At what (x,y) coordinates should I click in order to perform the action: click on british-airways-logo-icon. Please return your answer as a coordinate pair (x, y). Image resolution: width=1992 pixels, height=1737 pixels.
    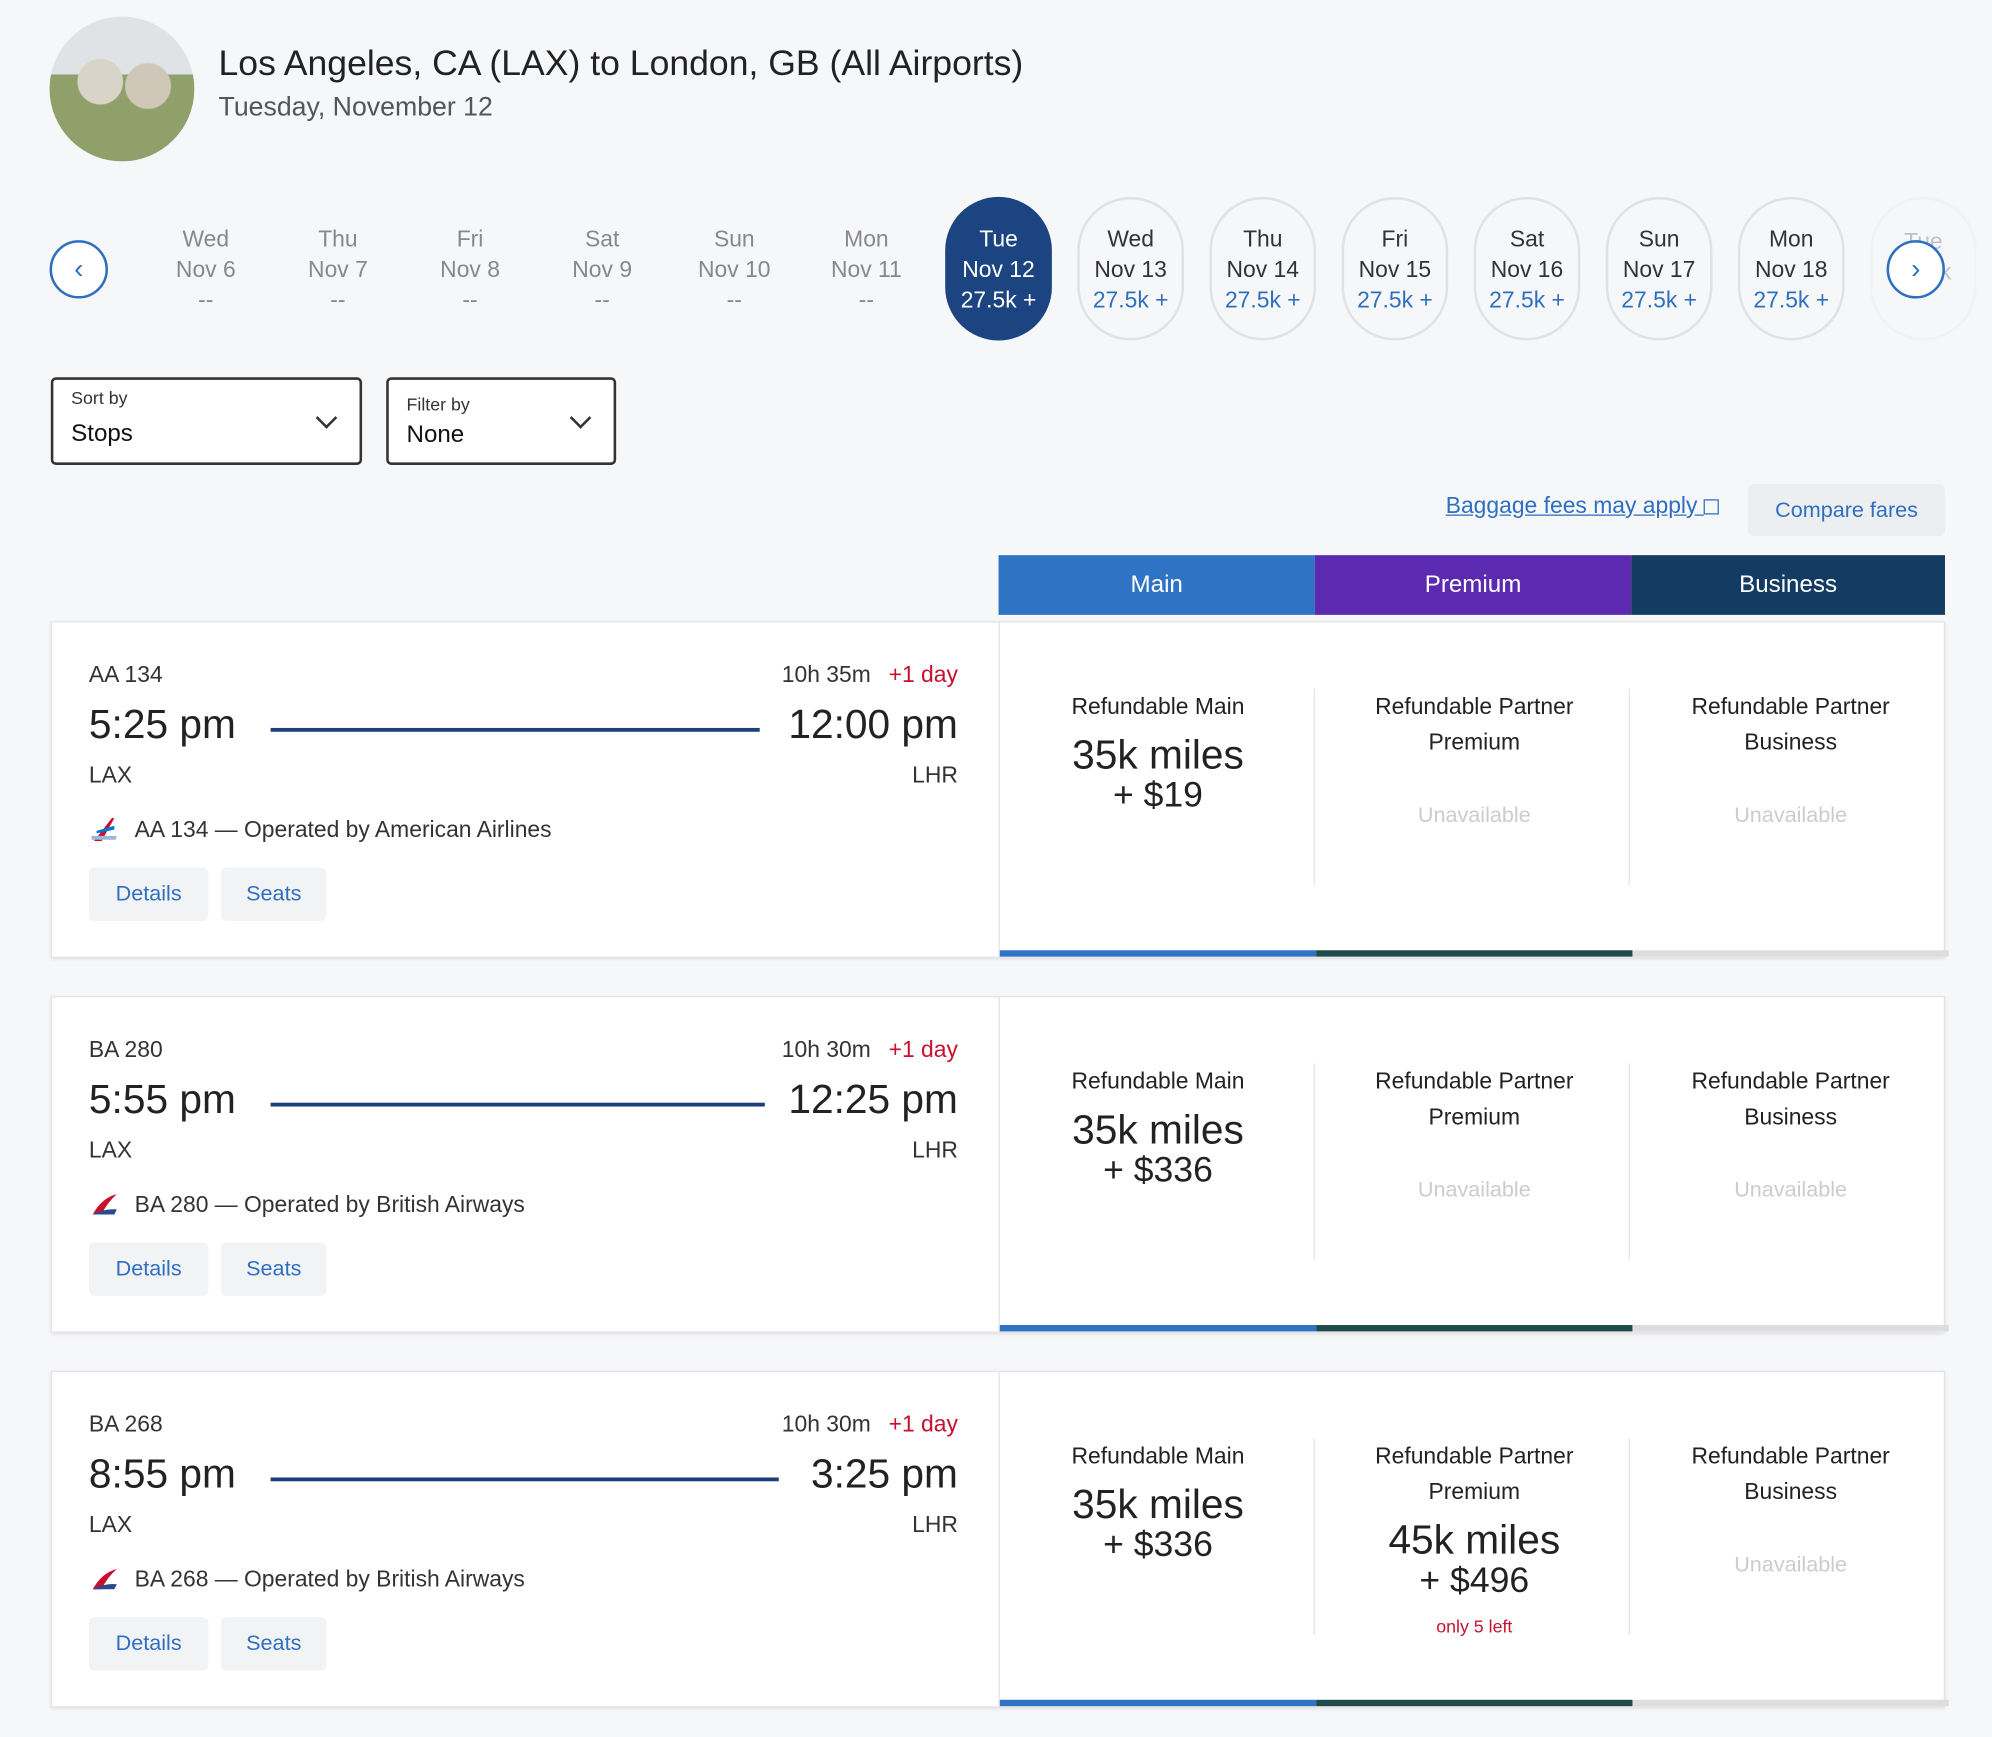
    Looking at the image, I should click on (104, 1579).